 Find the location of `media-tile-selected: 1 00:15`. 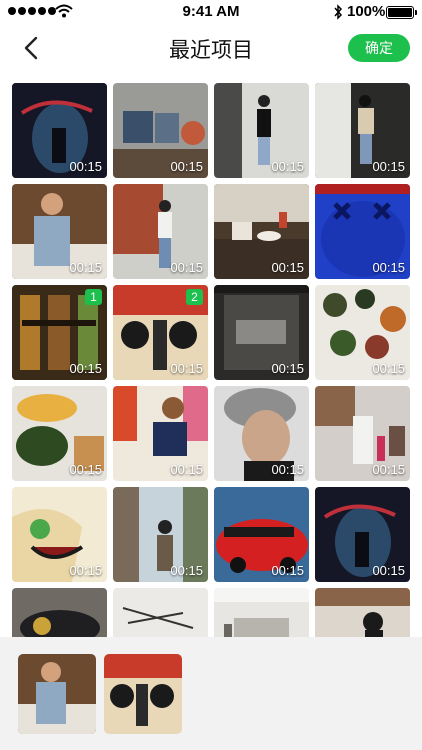

media-tile-selected: 1 00:15 is located at coordinates (59, 332).